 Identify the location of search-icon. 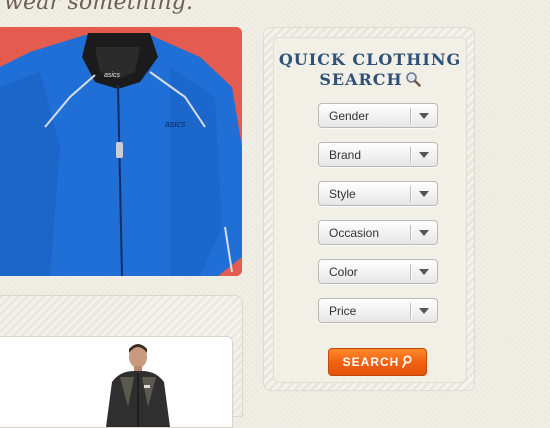
(407, 364).